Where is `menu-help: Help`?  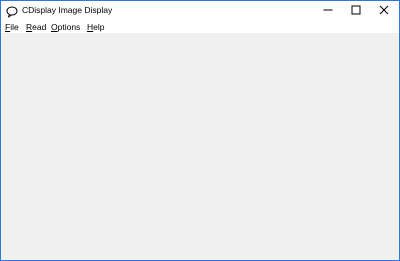 menu-help: Help is located at coordinates (95, 27).